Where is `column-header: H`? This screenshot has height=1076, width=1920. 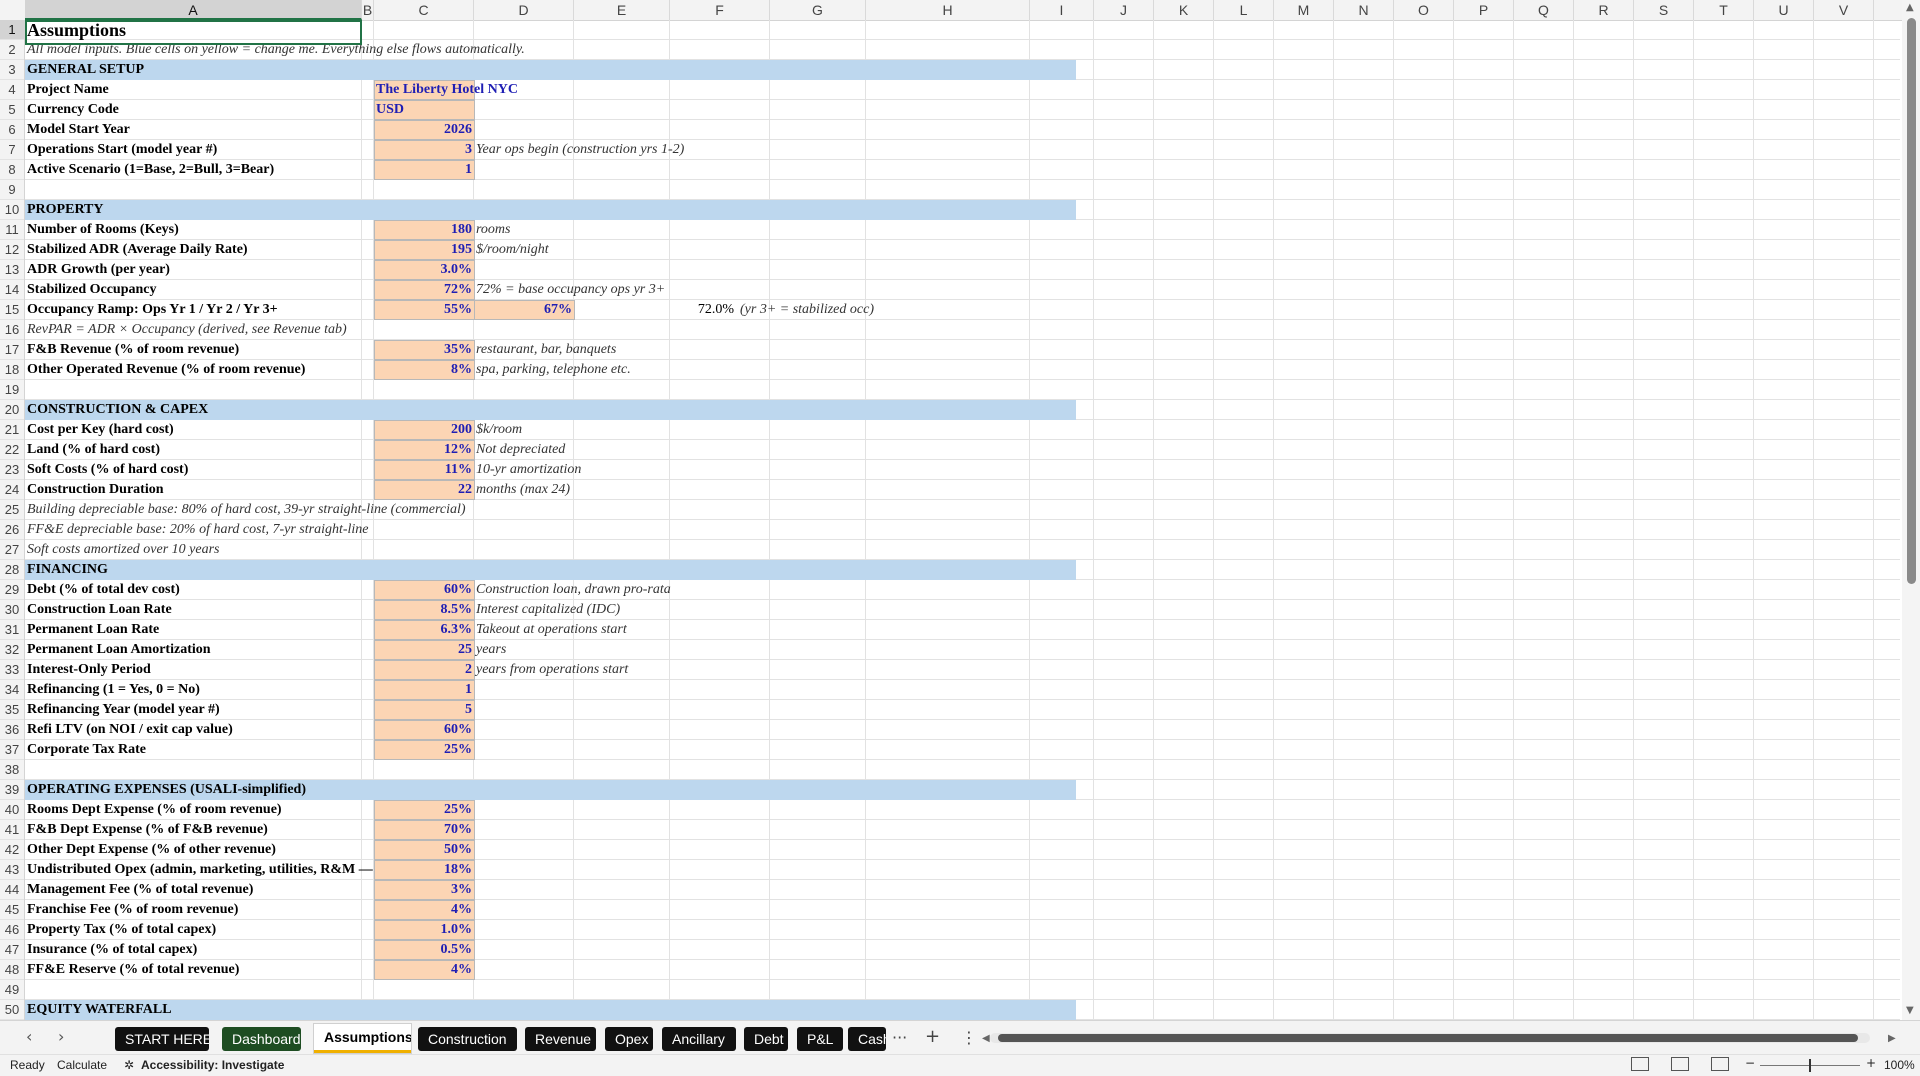
column-header: H is located at coordinates (948, 10).